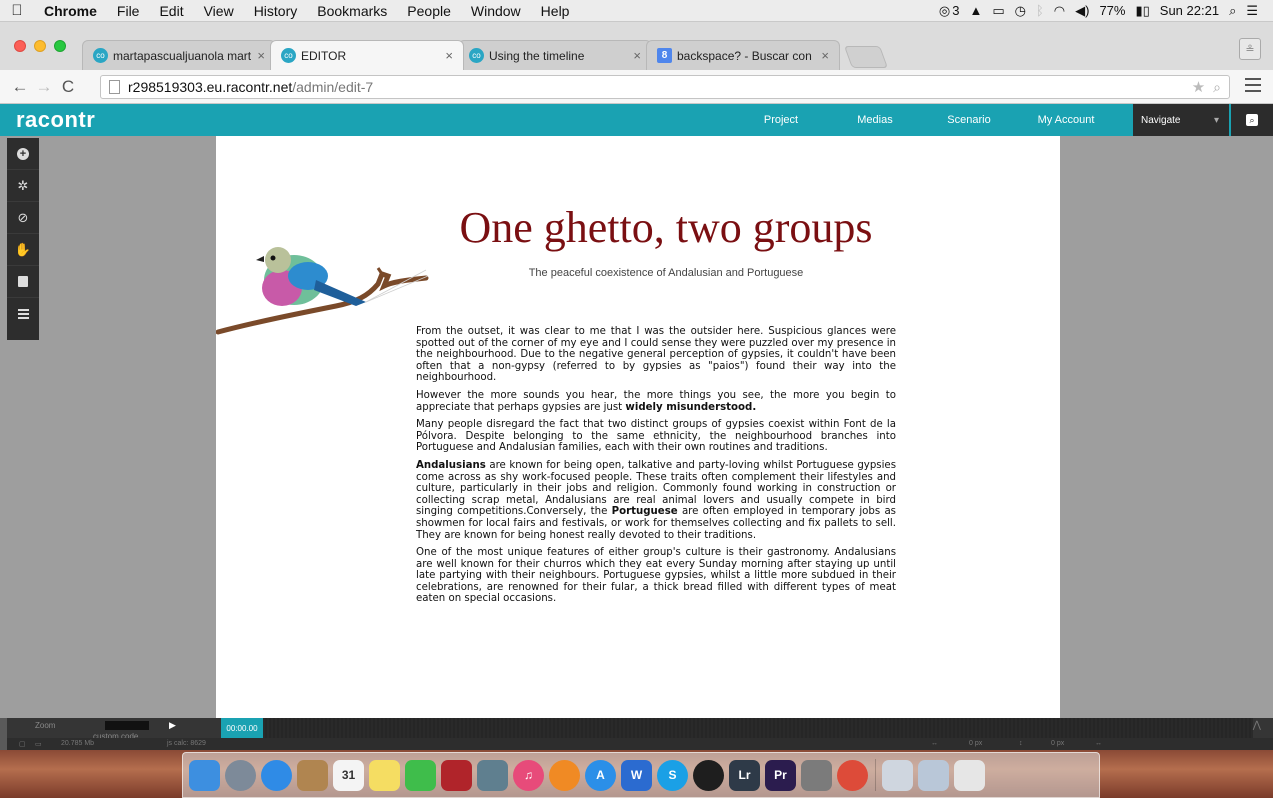  I want to click on word-icon: W, so click(636, 775).